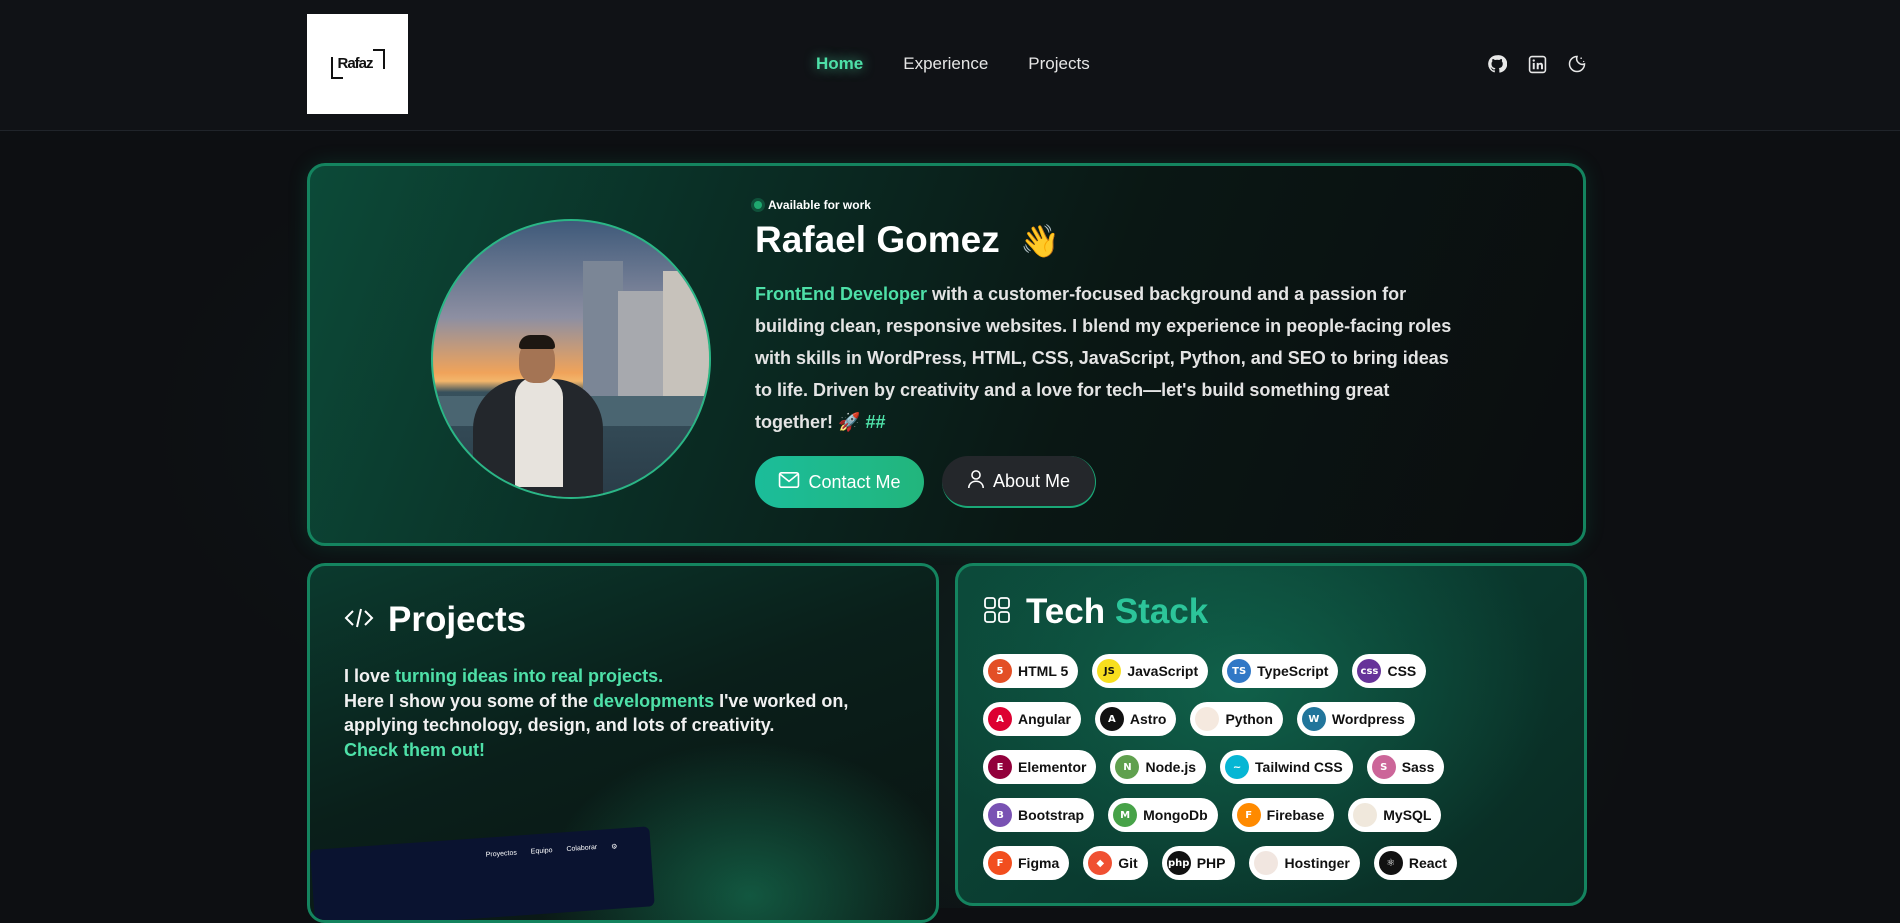 This screenshot has height=923, width=1900. Describe the element at coordinates (1299, 767) in the screenshot. I see `tech-chip-label: Tailwind CSS` at that location.